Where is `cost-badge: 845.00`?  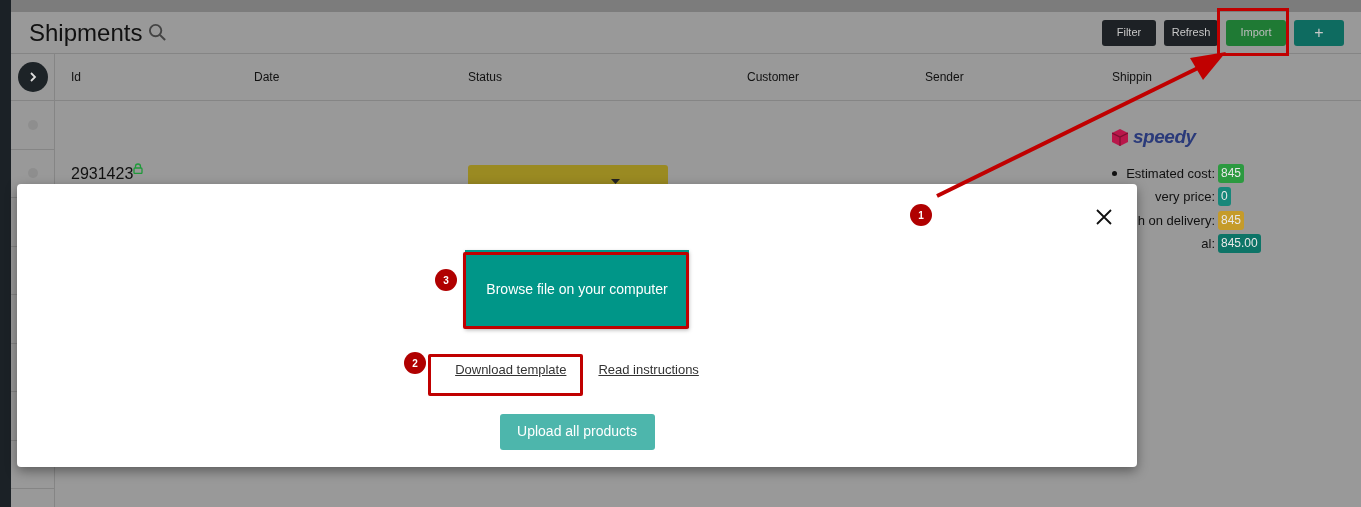
cost-badge: 845.00 is located at coordinates (1239, 244).